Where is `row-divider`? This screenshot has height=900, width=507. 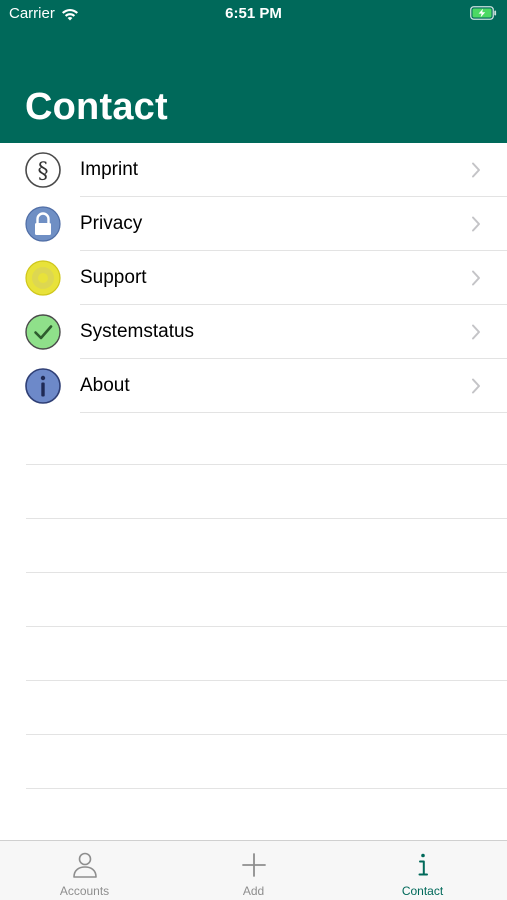 row-divider is located at coordinates (293, 412).